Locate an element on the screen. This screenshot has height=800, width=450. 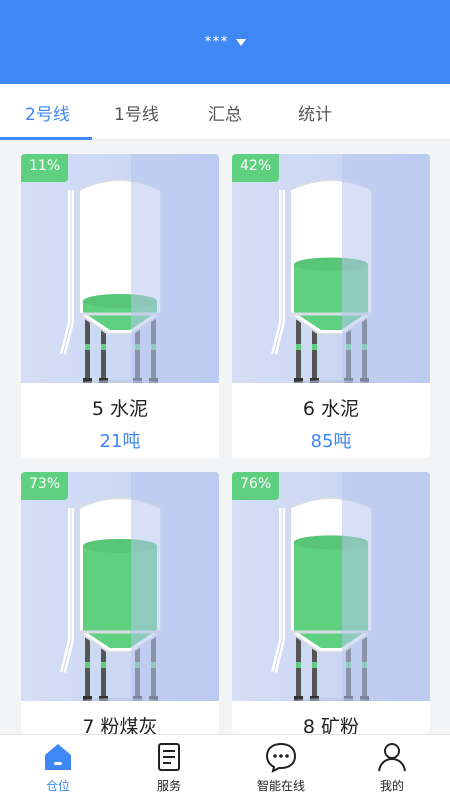
silo-name: 8 矿粉 is located at coordinates (331, 725).